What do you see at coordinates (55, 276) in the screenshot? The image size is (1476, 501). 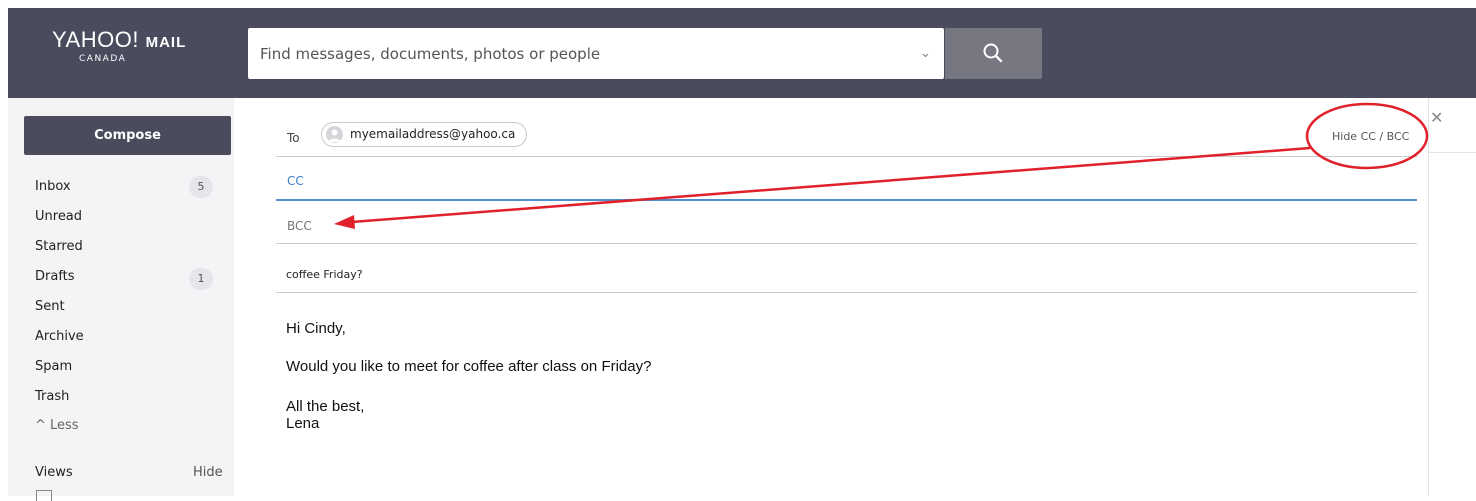 I see `sidebar-item-drafts: Drafts` at bounding box center [55, 276].